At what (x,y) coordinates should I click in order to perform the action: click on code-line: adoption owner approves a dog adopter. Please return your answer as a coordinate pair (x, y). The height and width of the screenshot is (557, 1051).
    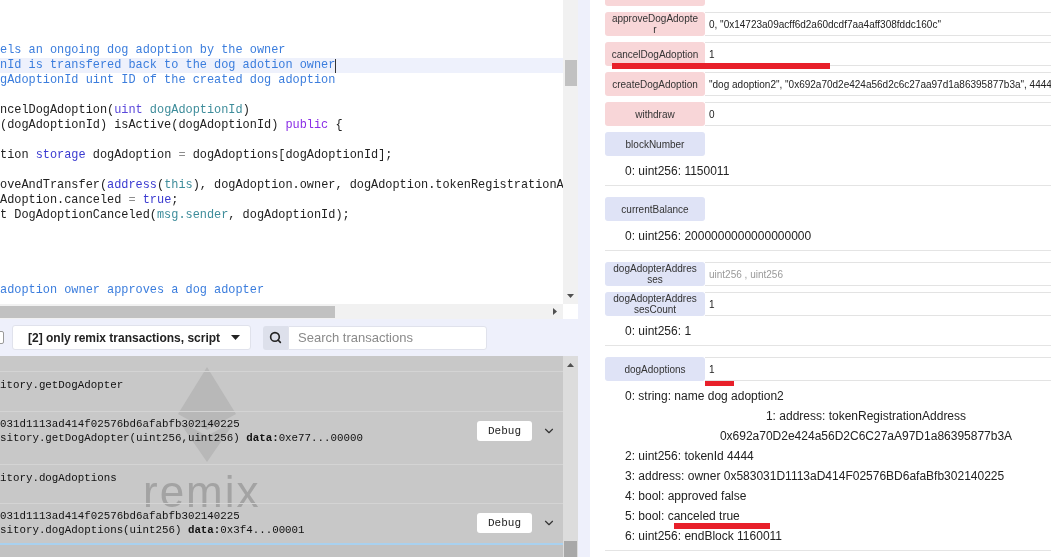
    Looking at the image, I should click on (132, 290).